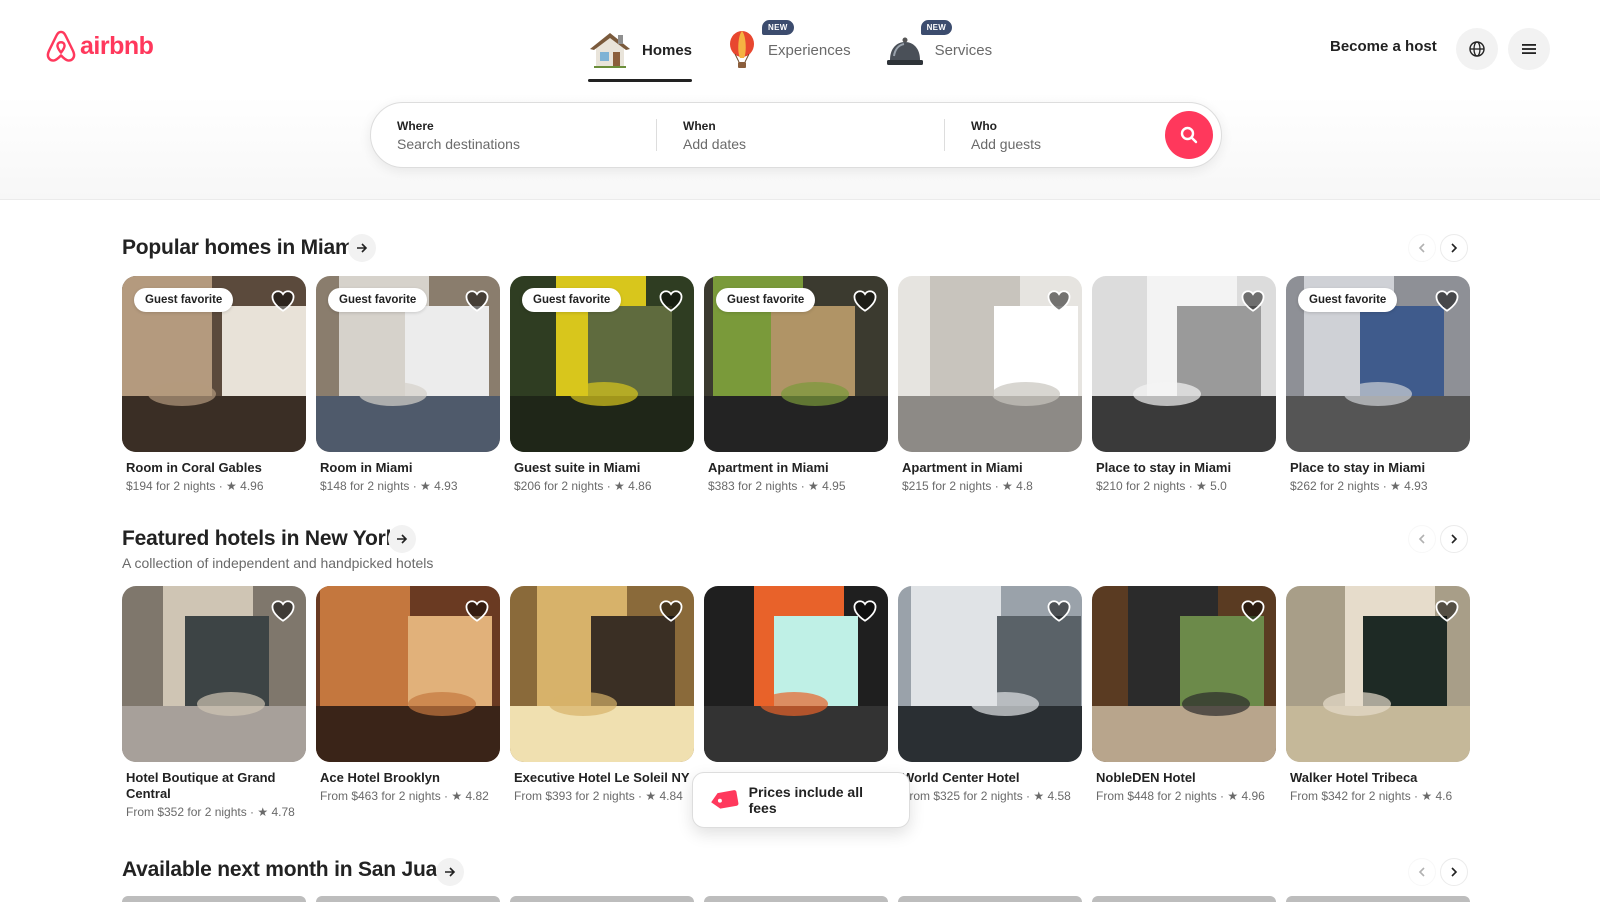 The height and width of the screenshot is (902, 1600). I want to click on section-title: Available next month in San Juan, so click(286, 870).